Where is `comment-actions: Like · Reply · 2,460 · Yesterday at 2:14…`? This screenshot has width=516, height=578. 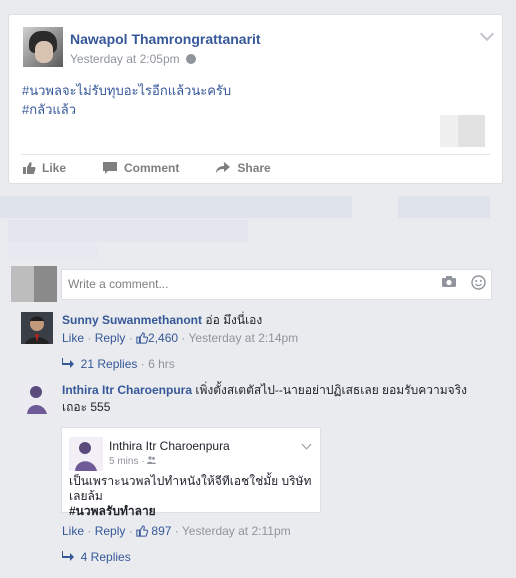 comment-actions: Like · Reply · 2,460 · Yesterday at 2:14… is located at coordinates (180, 338).